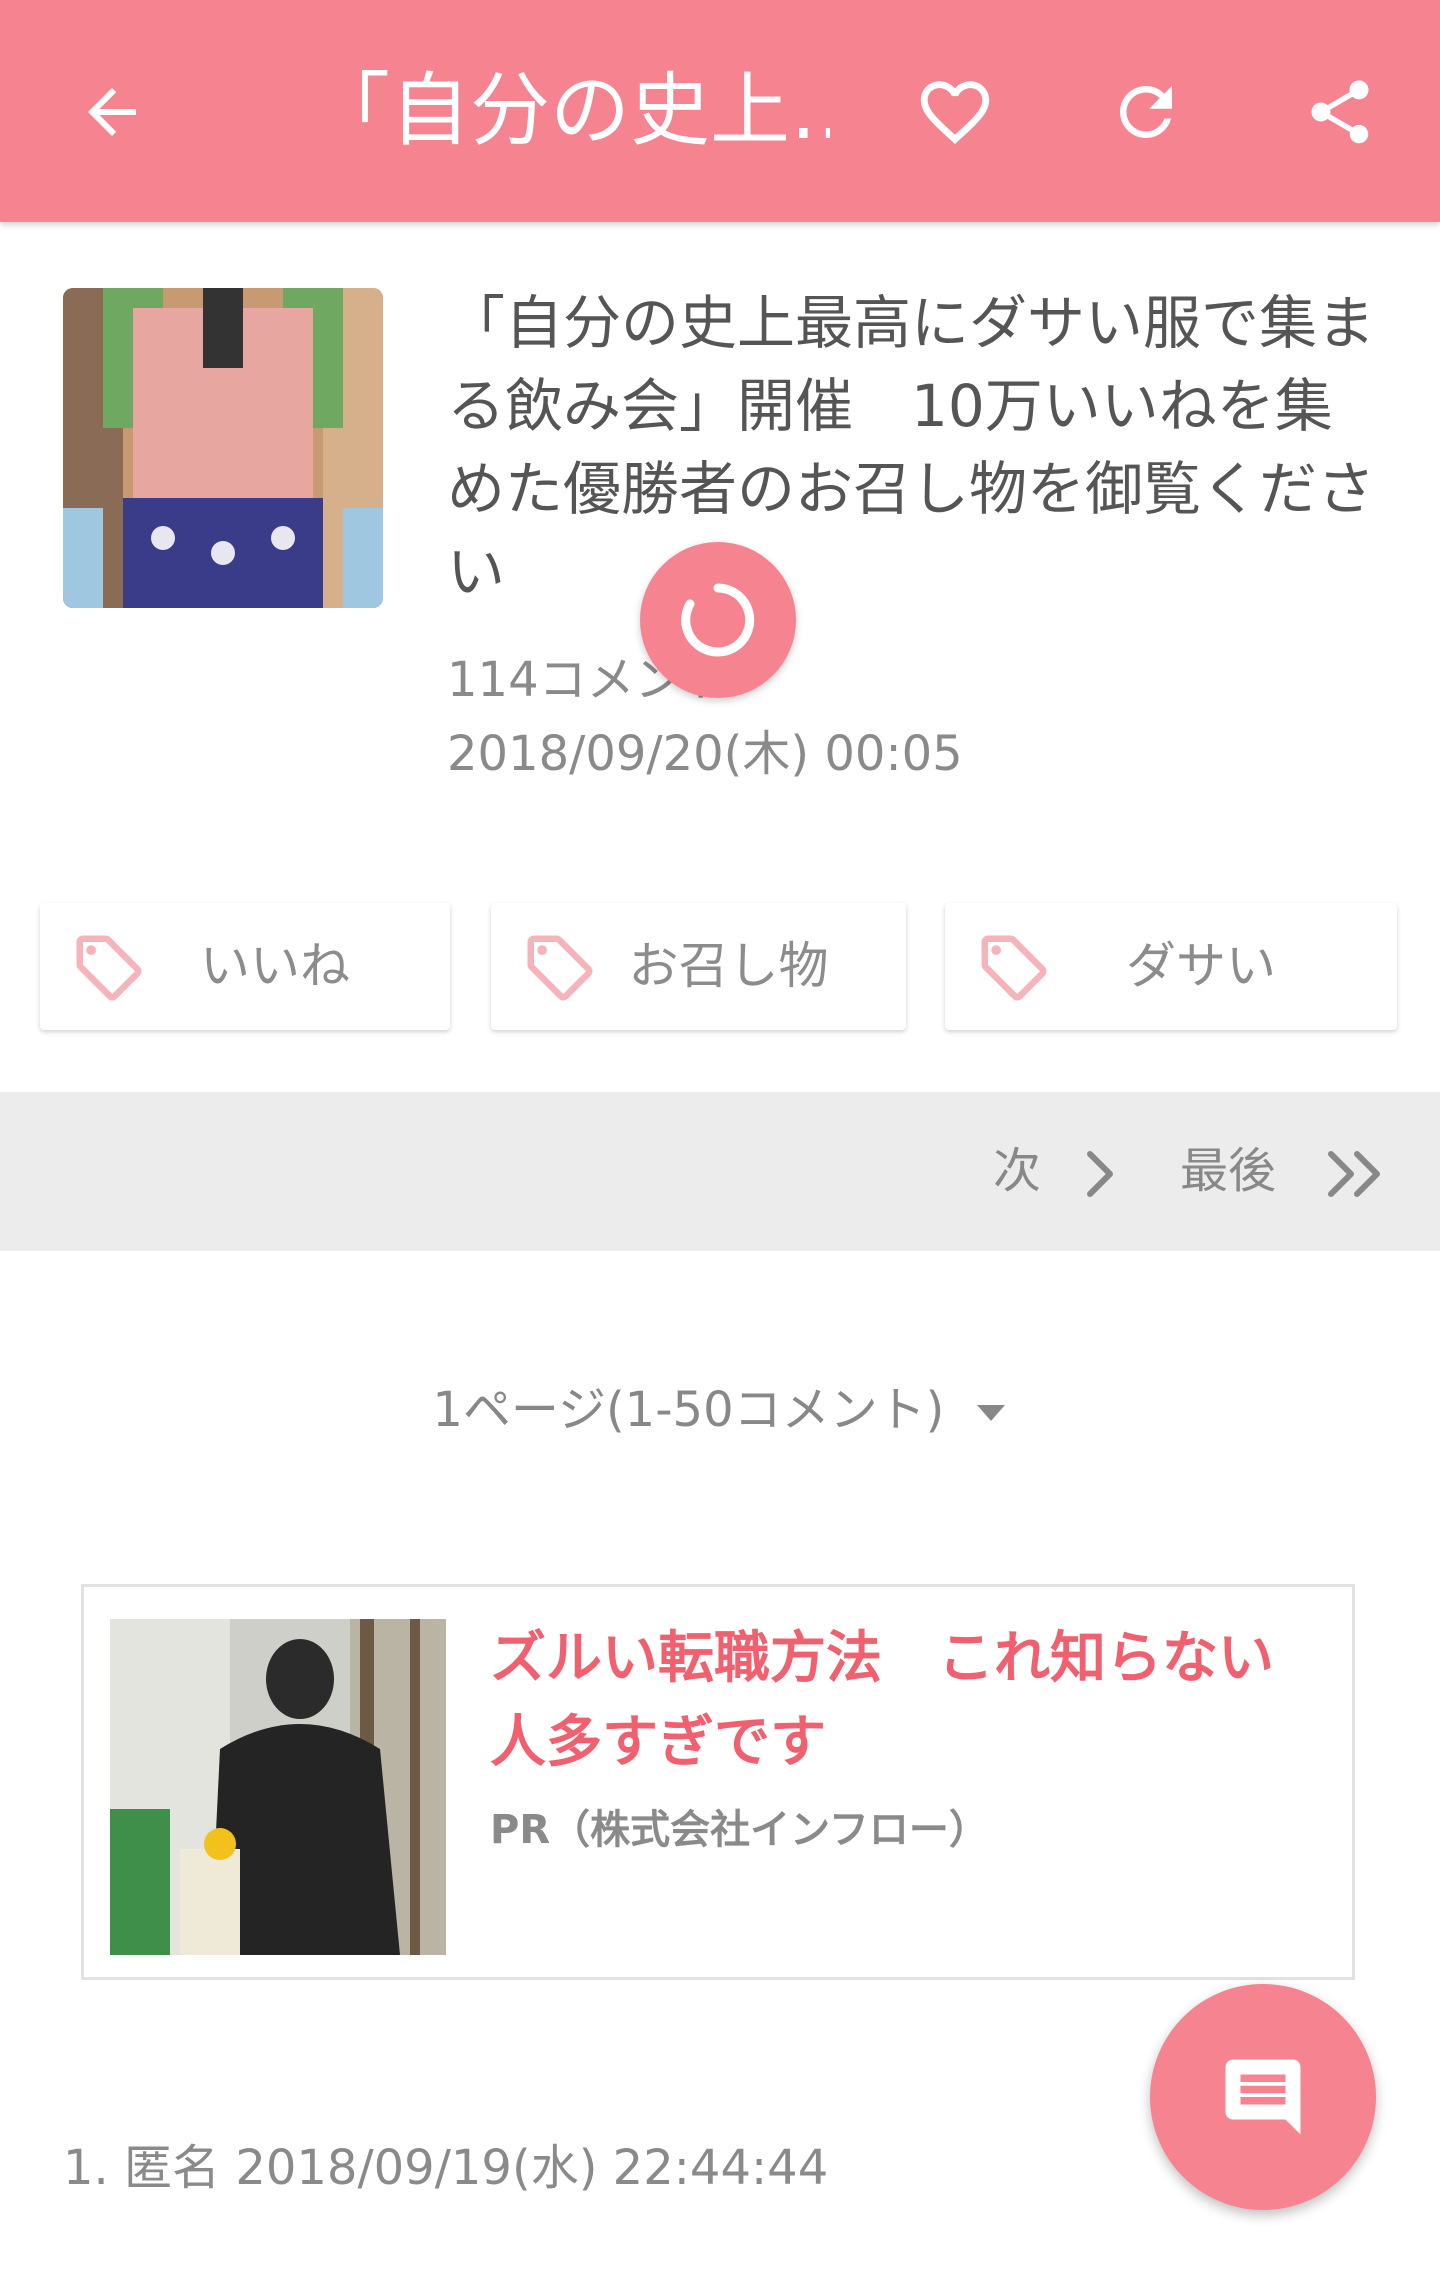  What do you see at coordinates (1354, 1174) in the screenshot?
I see `double-chevron-right-icon` at bounding box center [1354, 1174].